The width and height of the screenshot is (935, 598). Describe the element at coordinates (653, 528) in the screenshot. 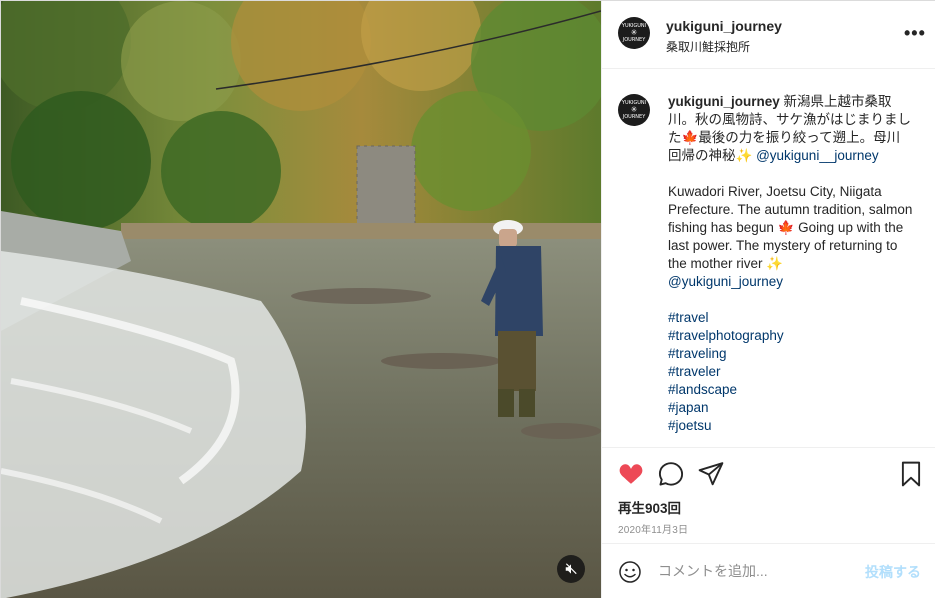

I see `post-date: 2020年11月3日` at that location.